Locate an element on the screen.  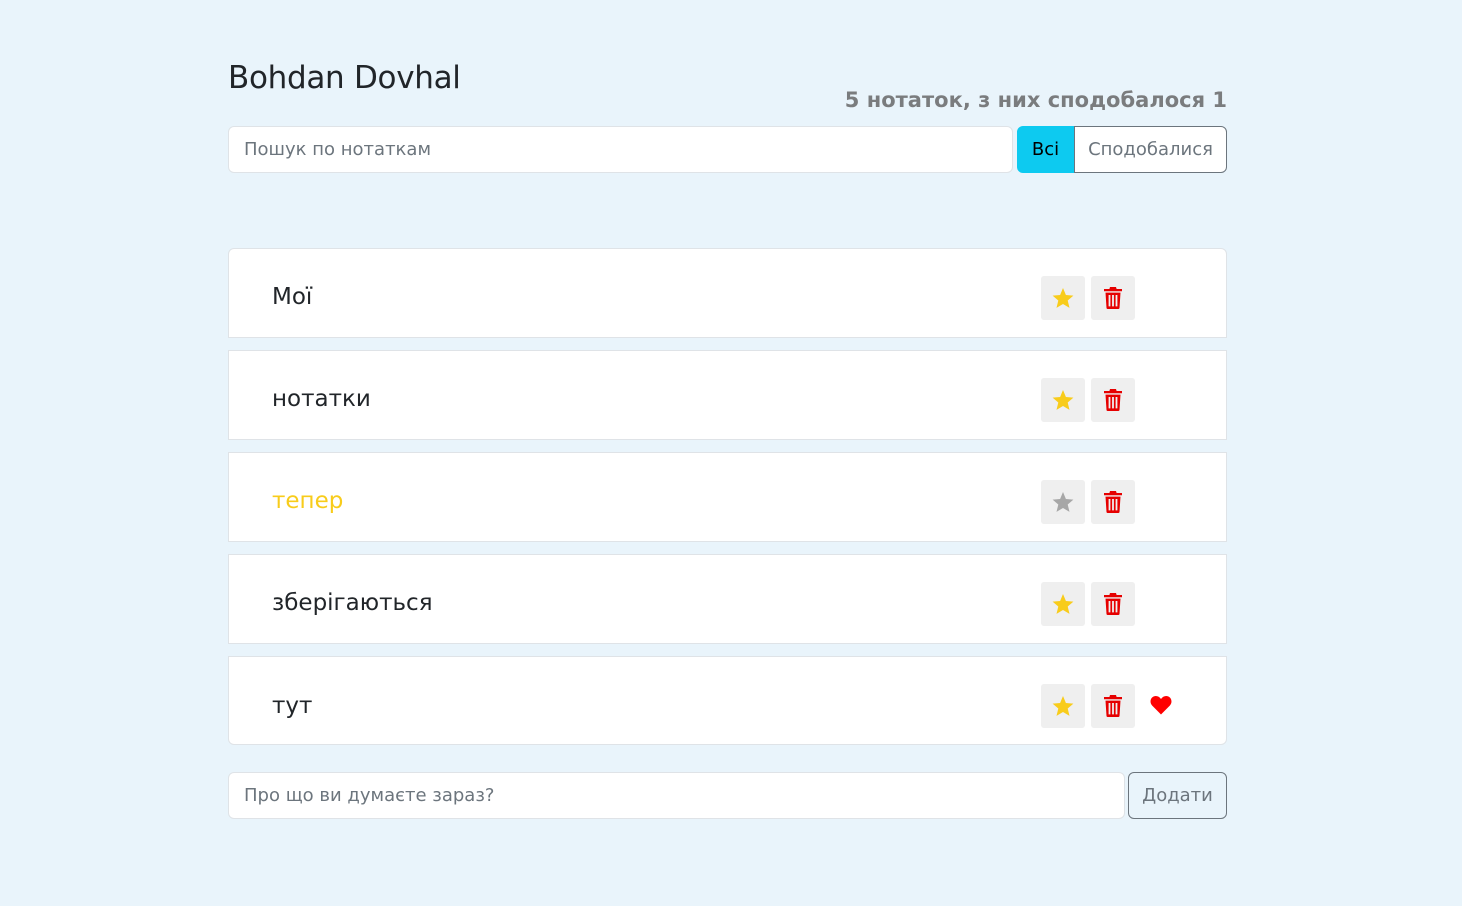
search-panel: Всі Сподобалися is located at coordinates (727, 149).